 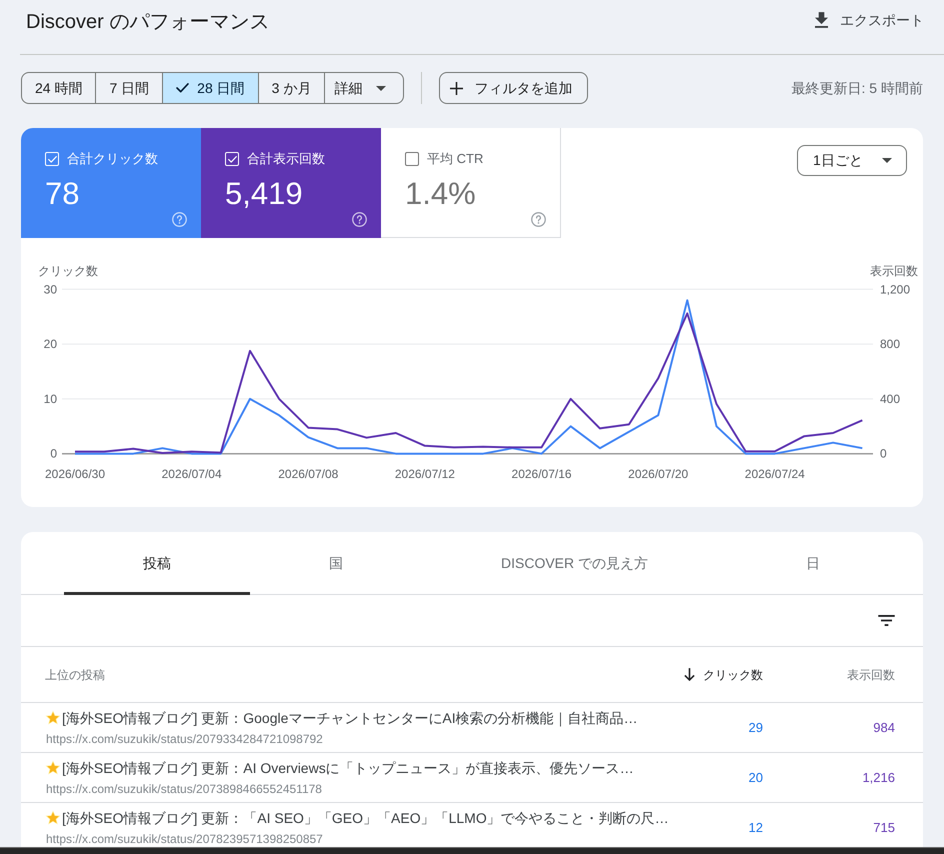 What do you see at coordinates (184, 789) in the screenshot?
I see `post-url: https://x.com/suzukik/status/2073898466552451178` at bounding box center [184, 789].